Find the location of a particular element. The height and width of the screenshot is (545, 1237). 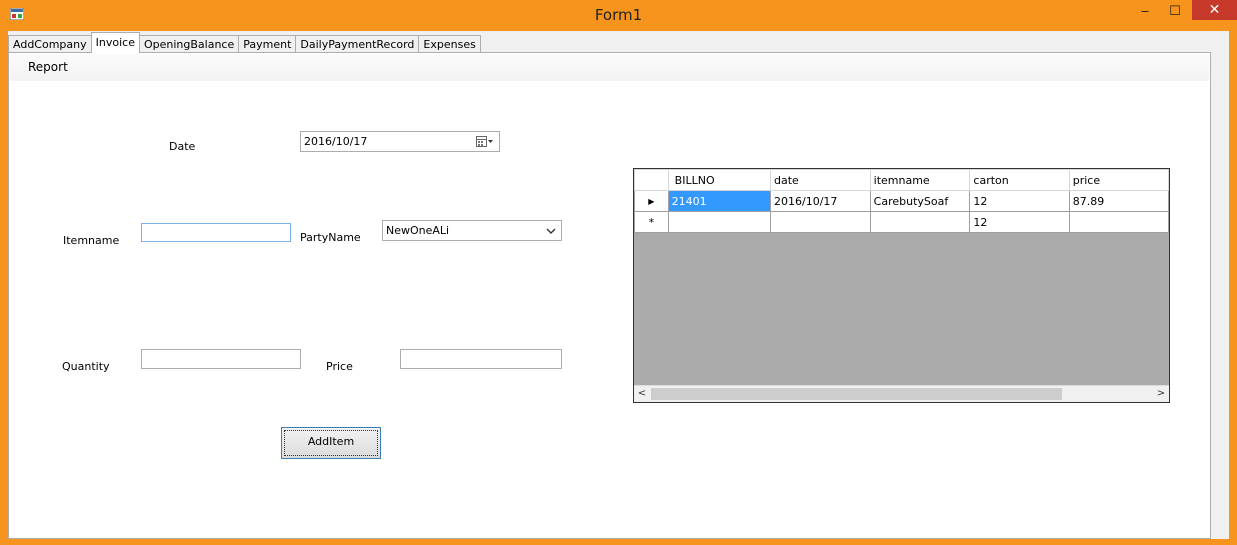

window-title: Form1 is located at coordinates (618, 15).